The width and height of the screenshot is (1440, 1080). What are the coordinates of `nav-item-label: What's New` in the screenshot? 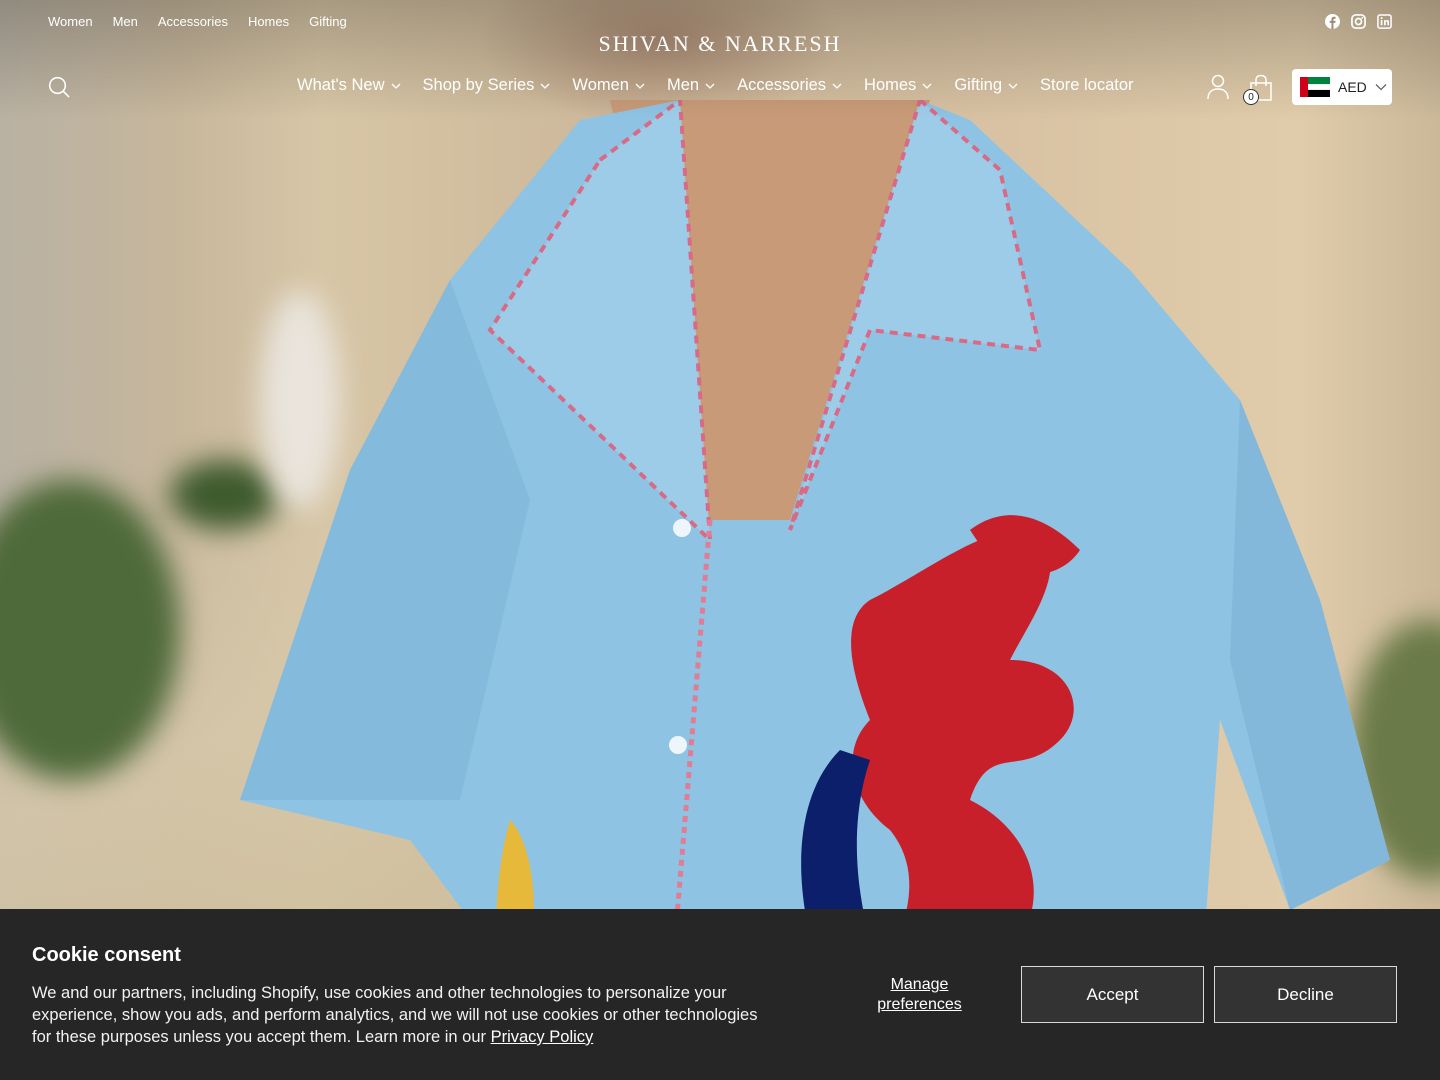 It's located at (341, 85).